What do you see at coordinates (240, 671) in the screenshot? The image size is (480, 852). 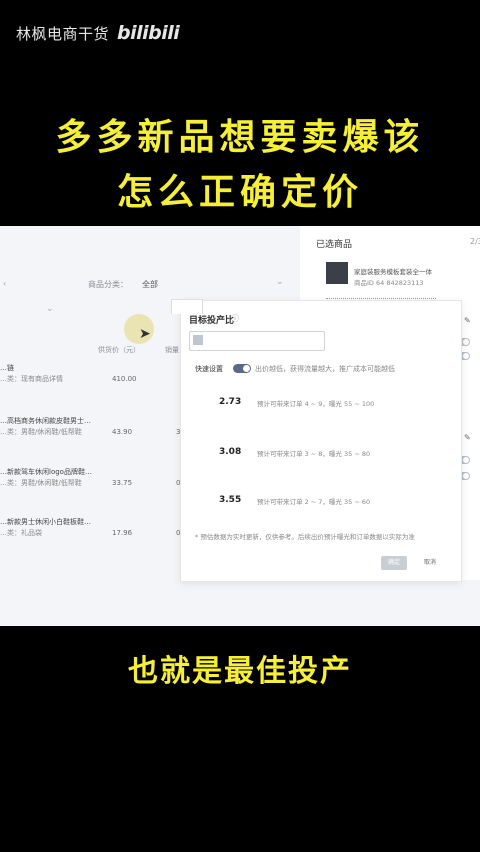 I see `caption-subtitle: 也就是最佳投产` at bounding box center [240, 671].